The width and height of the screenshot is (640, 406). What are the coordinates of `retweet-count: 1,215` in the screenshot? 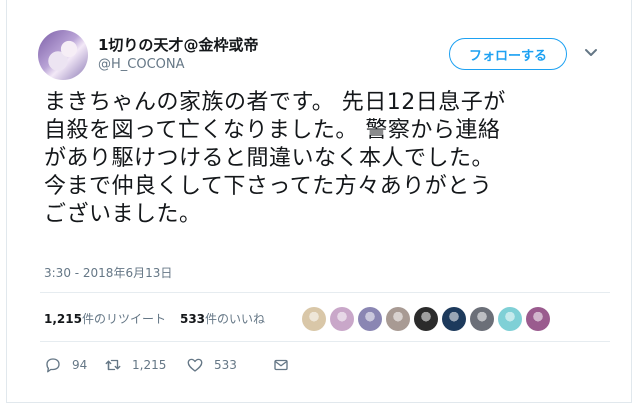 It's located at (149, 365).